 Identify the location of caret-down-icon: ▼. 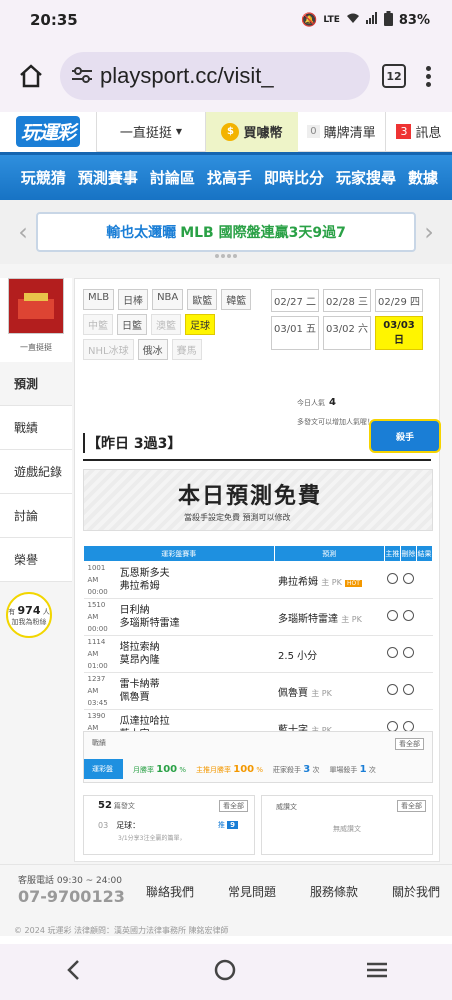
(179, 131).